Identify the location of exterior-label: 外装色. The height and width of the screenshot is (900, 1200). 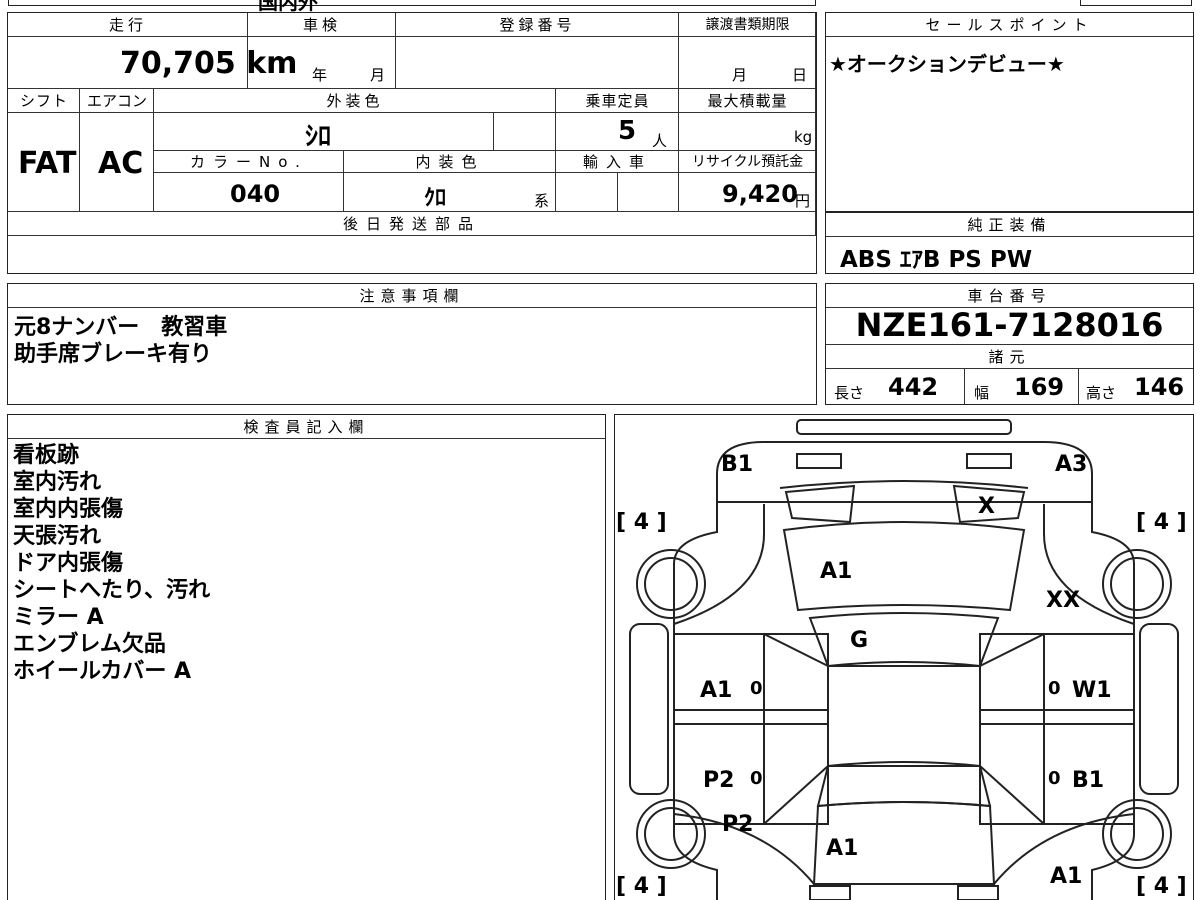
(355, 101).